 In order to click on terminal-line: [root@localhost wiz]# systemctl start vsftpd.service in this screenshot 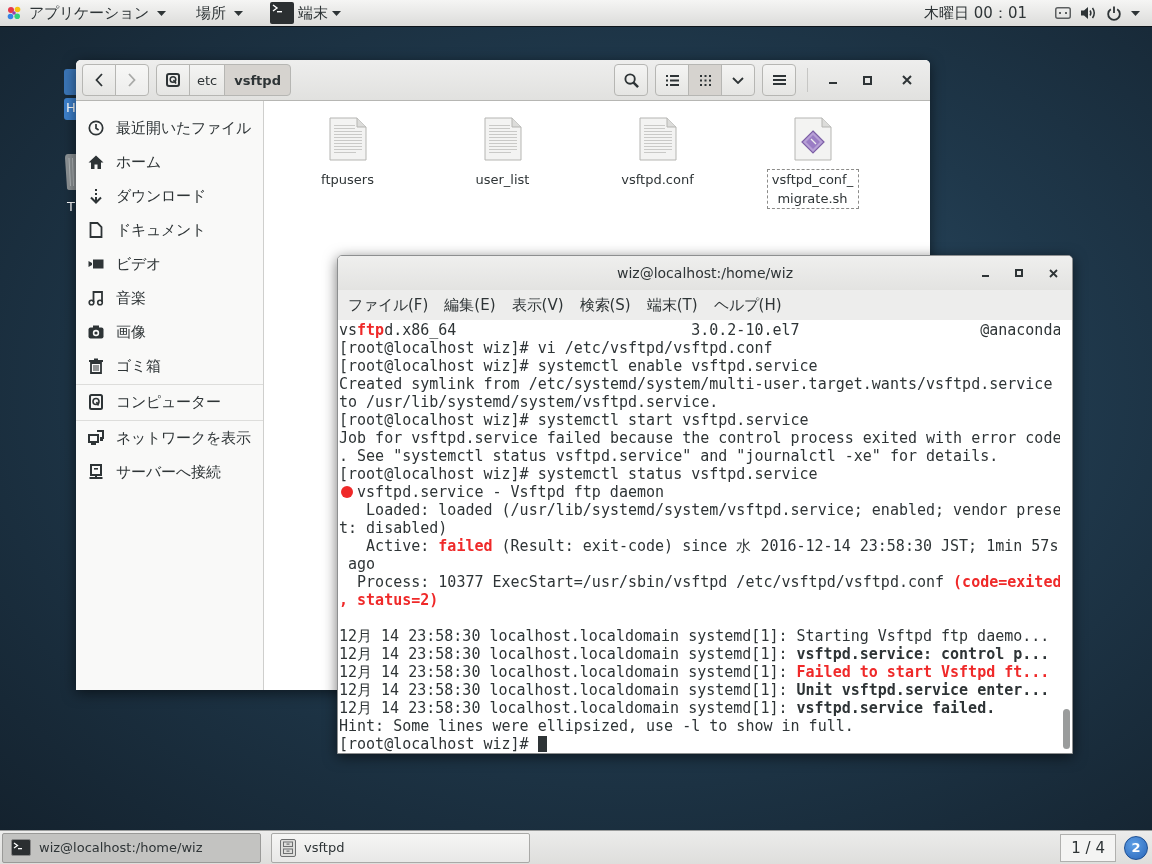, I will do `click(574, 420)`.